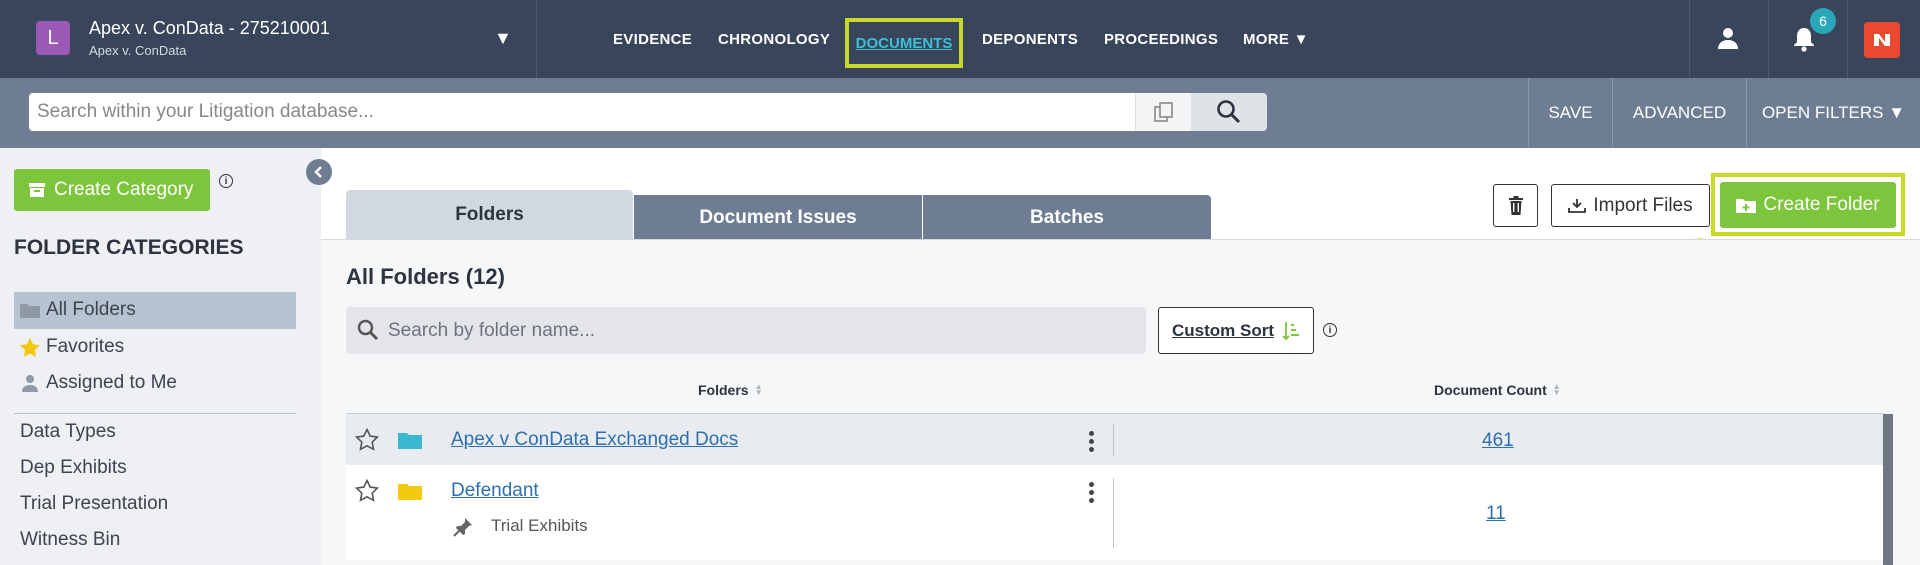  What do you see at coordinates (539, 526) in the screenshot?
I see `subfolder-item: Trial Exhibits` at bounding box center [539, 526].